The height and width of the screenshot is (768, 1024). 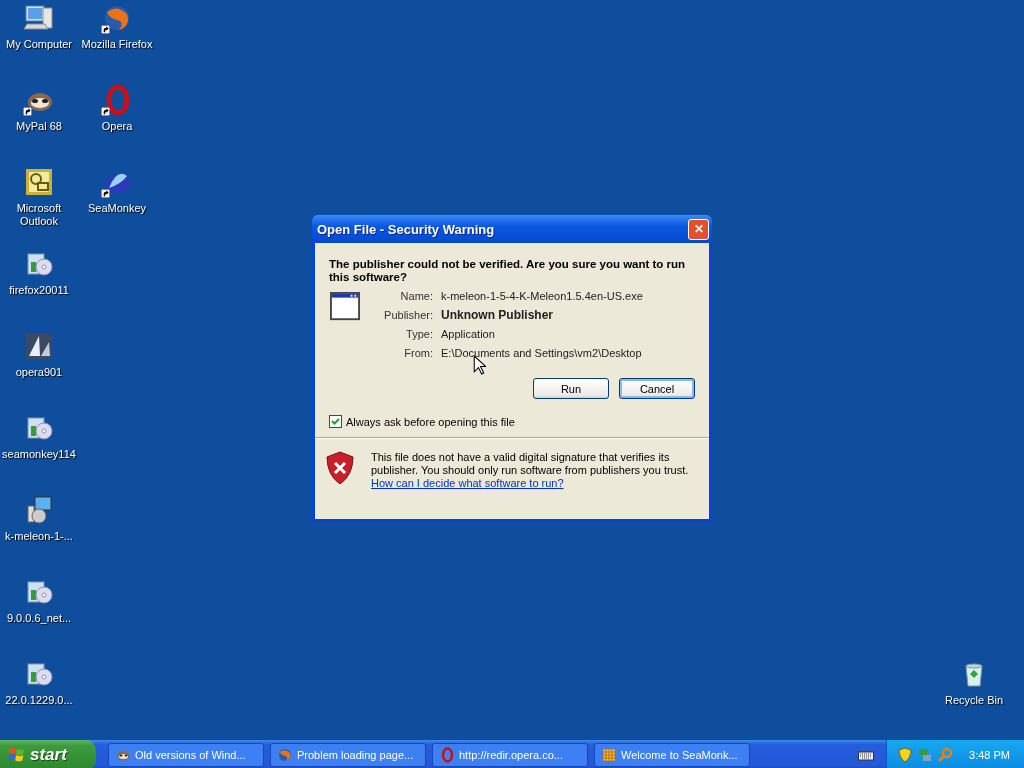 I want to click on desktop-icon: opera901, so click(x=39, y=371).